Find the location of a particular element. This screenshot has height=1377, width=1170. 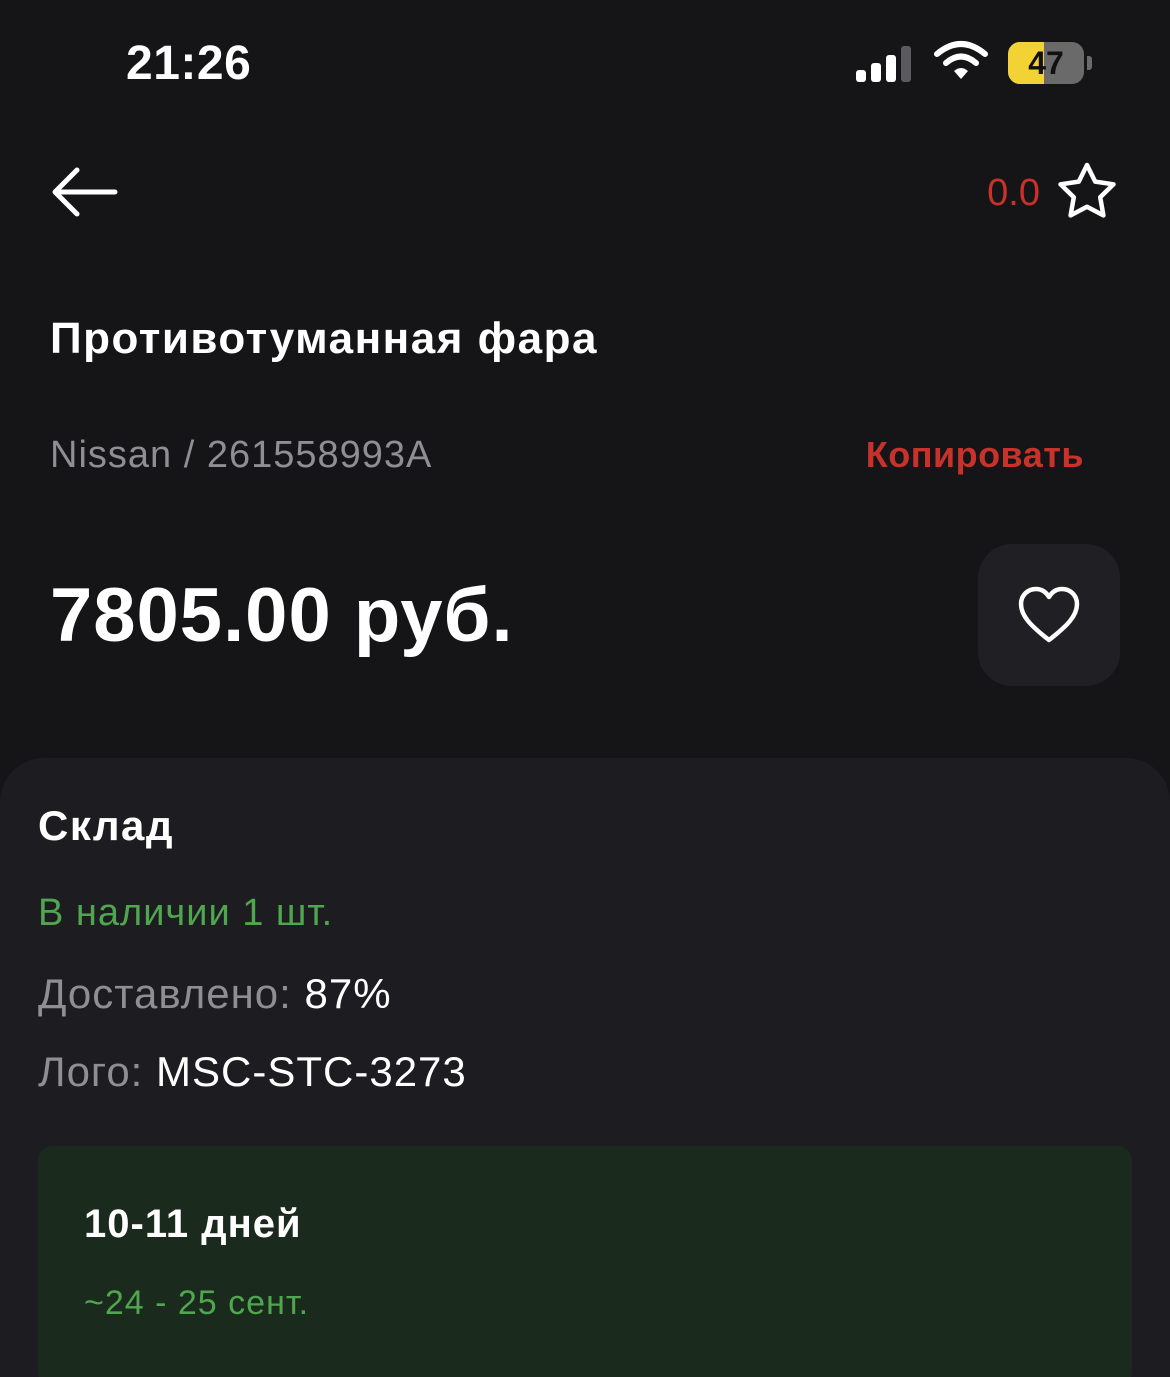

battery-indicator: 47 is located at coordinates (1050, 63).